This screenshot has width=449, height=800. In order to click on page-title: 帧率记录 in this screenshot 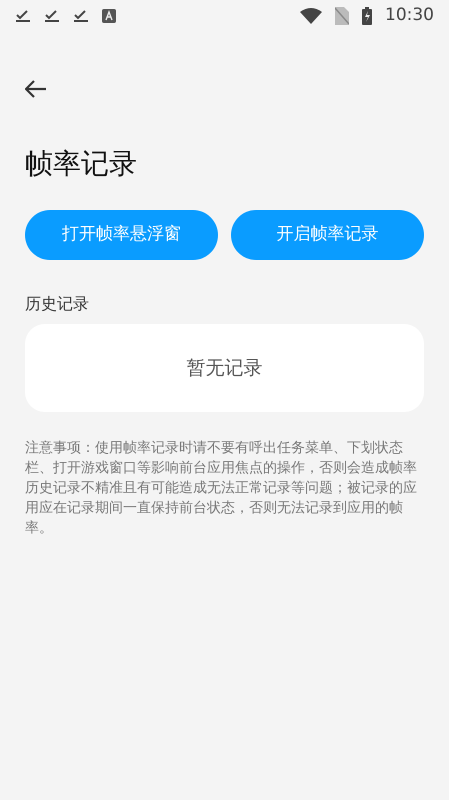, I will do `click(81, 164)`.